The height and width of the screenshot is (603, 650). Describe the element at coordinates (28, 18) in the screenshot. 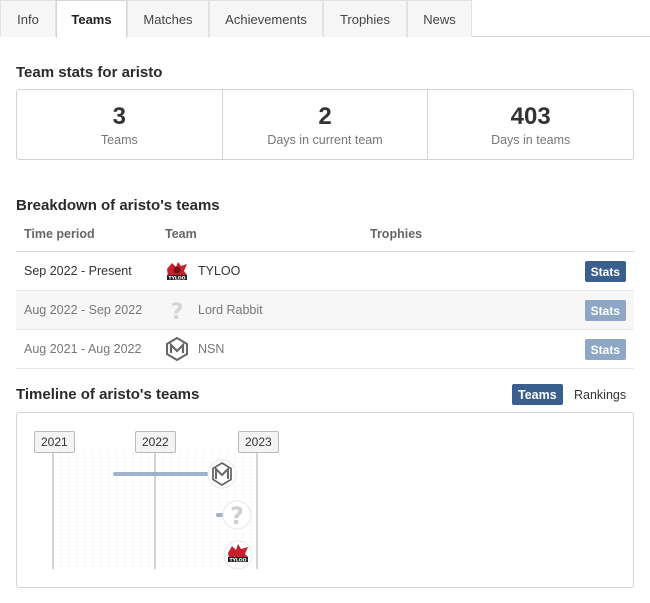

I see `tab-info: Info` at that location.